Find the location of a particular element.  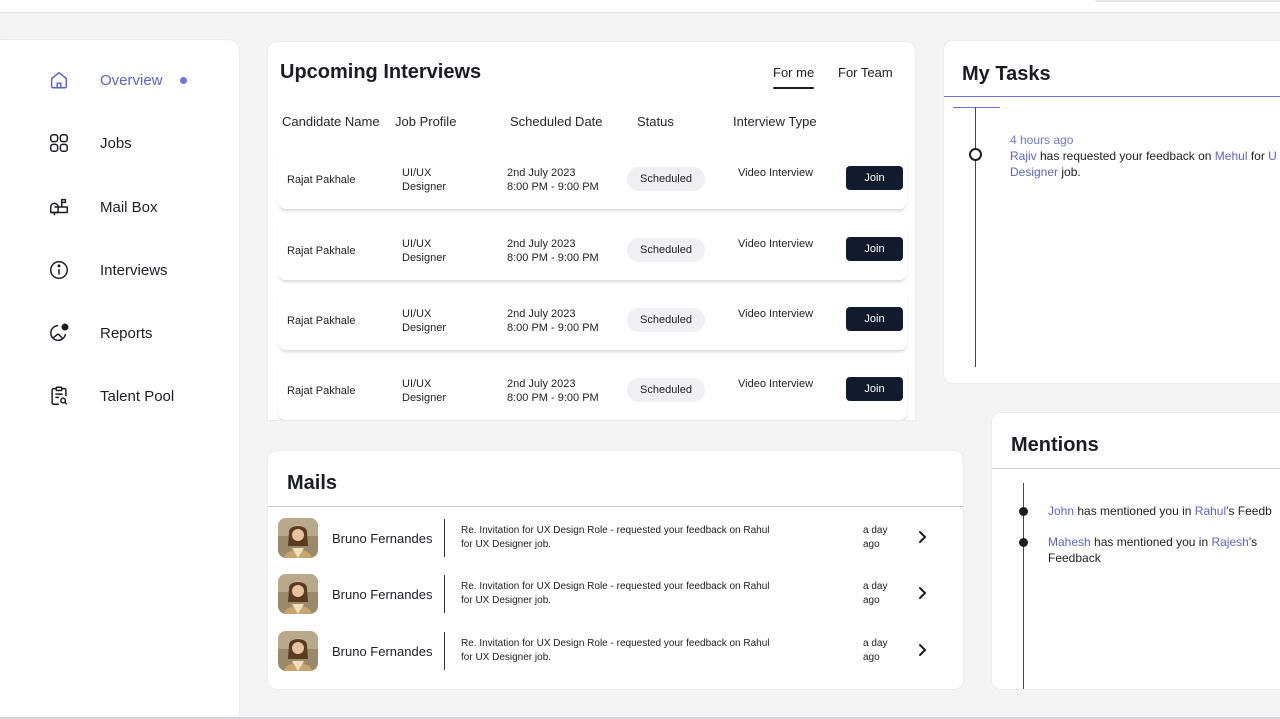

column-header-scheduled-date: Scheduled Date is located at coordinates (556, 121).